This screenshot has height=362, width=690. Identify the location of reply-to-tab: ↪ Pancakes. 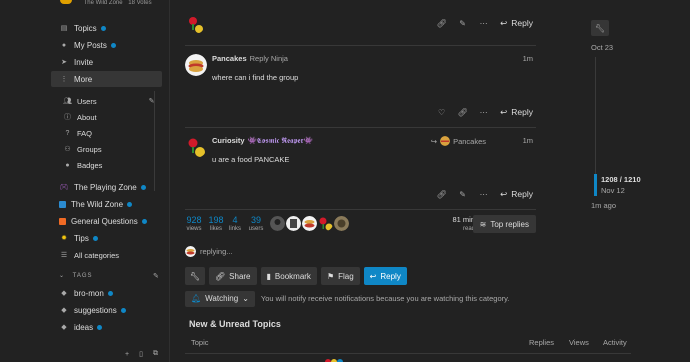
(458, 141).